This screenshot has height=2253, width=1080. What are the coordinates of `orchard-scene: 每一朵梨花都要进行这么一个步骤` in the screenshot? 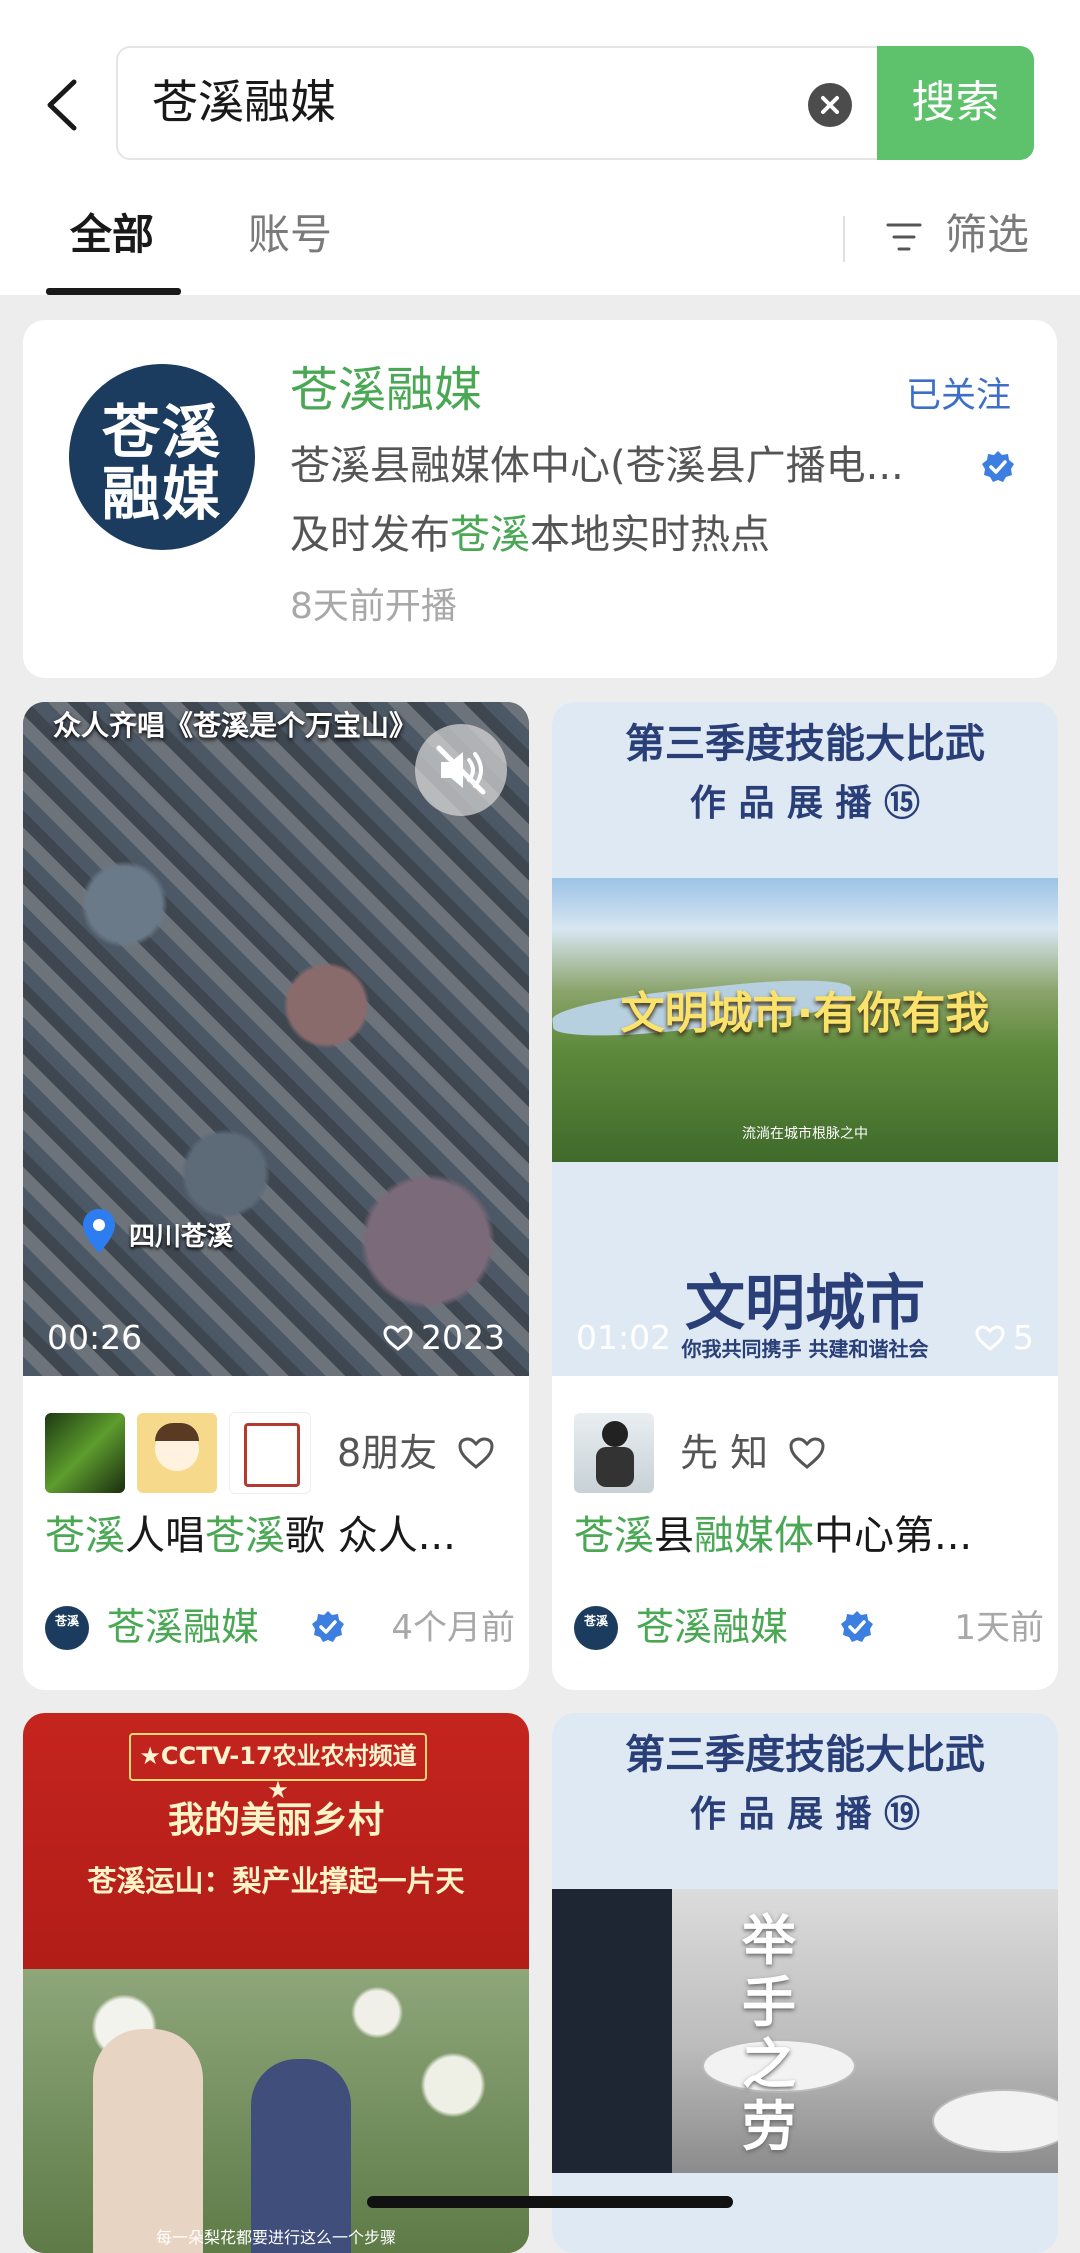 It's located at (276, 2111).